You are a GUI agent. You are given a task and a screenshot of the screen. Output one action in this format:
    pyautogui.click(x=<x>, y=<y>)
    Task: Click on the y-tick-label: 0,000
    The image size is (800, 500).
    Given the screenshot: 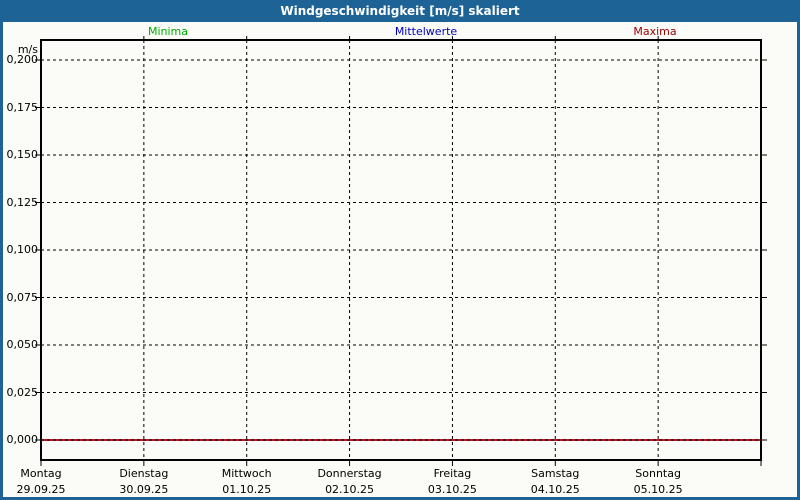 What is the action you would take?
    pyautogui.click(x=22, y=439)
    